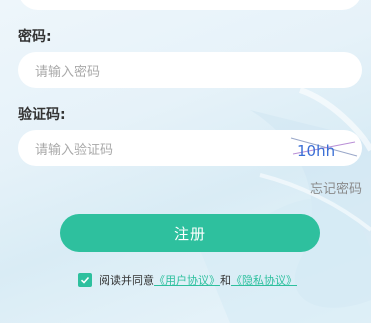 This screenshot has height=323, width=371. What do you see at coordinates (68, 72) in the screenshot?
I see `password-placeholder: 请输入密码` at bounding box center [68, 72].